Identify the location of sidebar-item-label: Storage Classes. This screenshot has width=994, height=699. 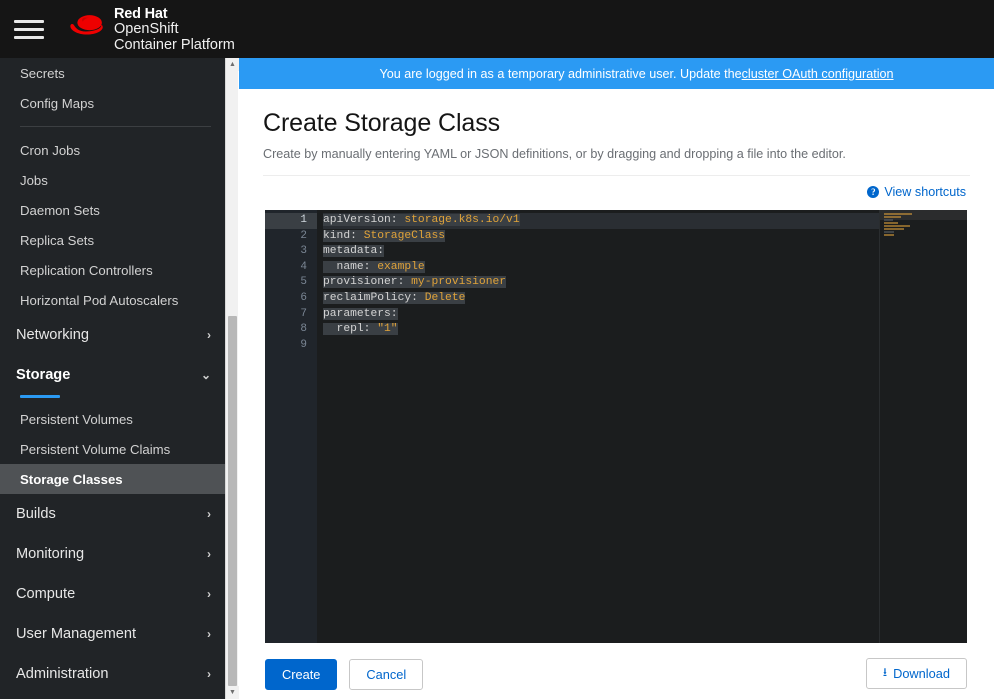
(71, 479).